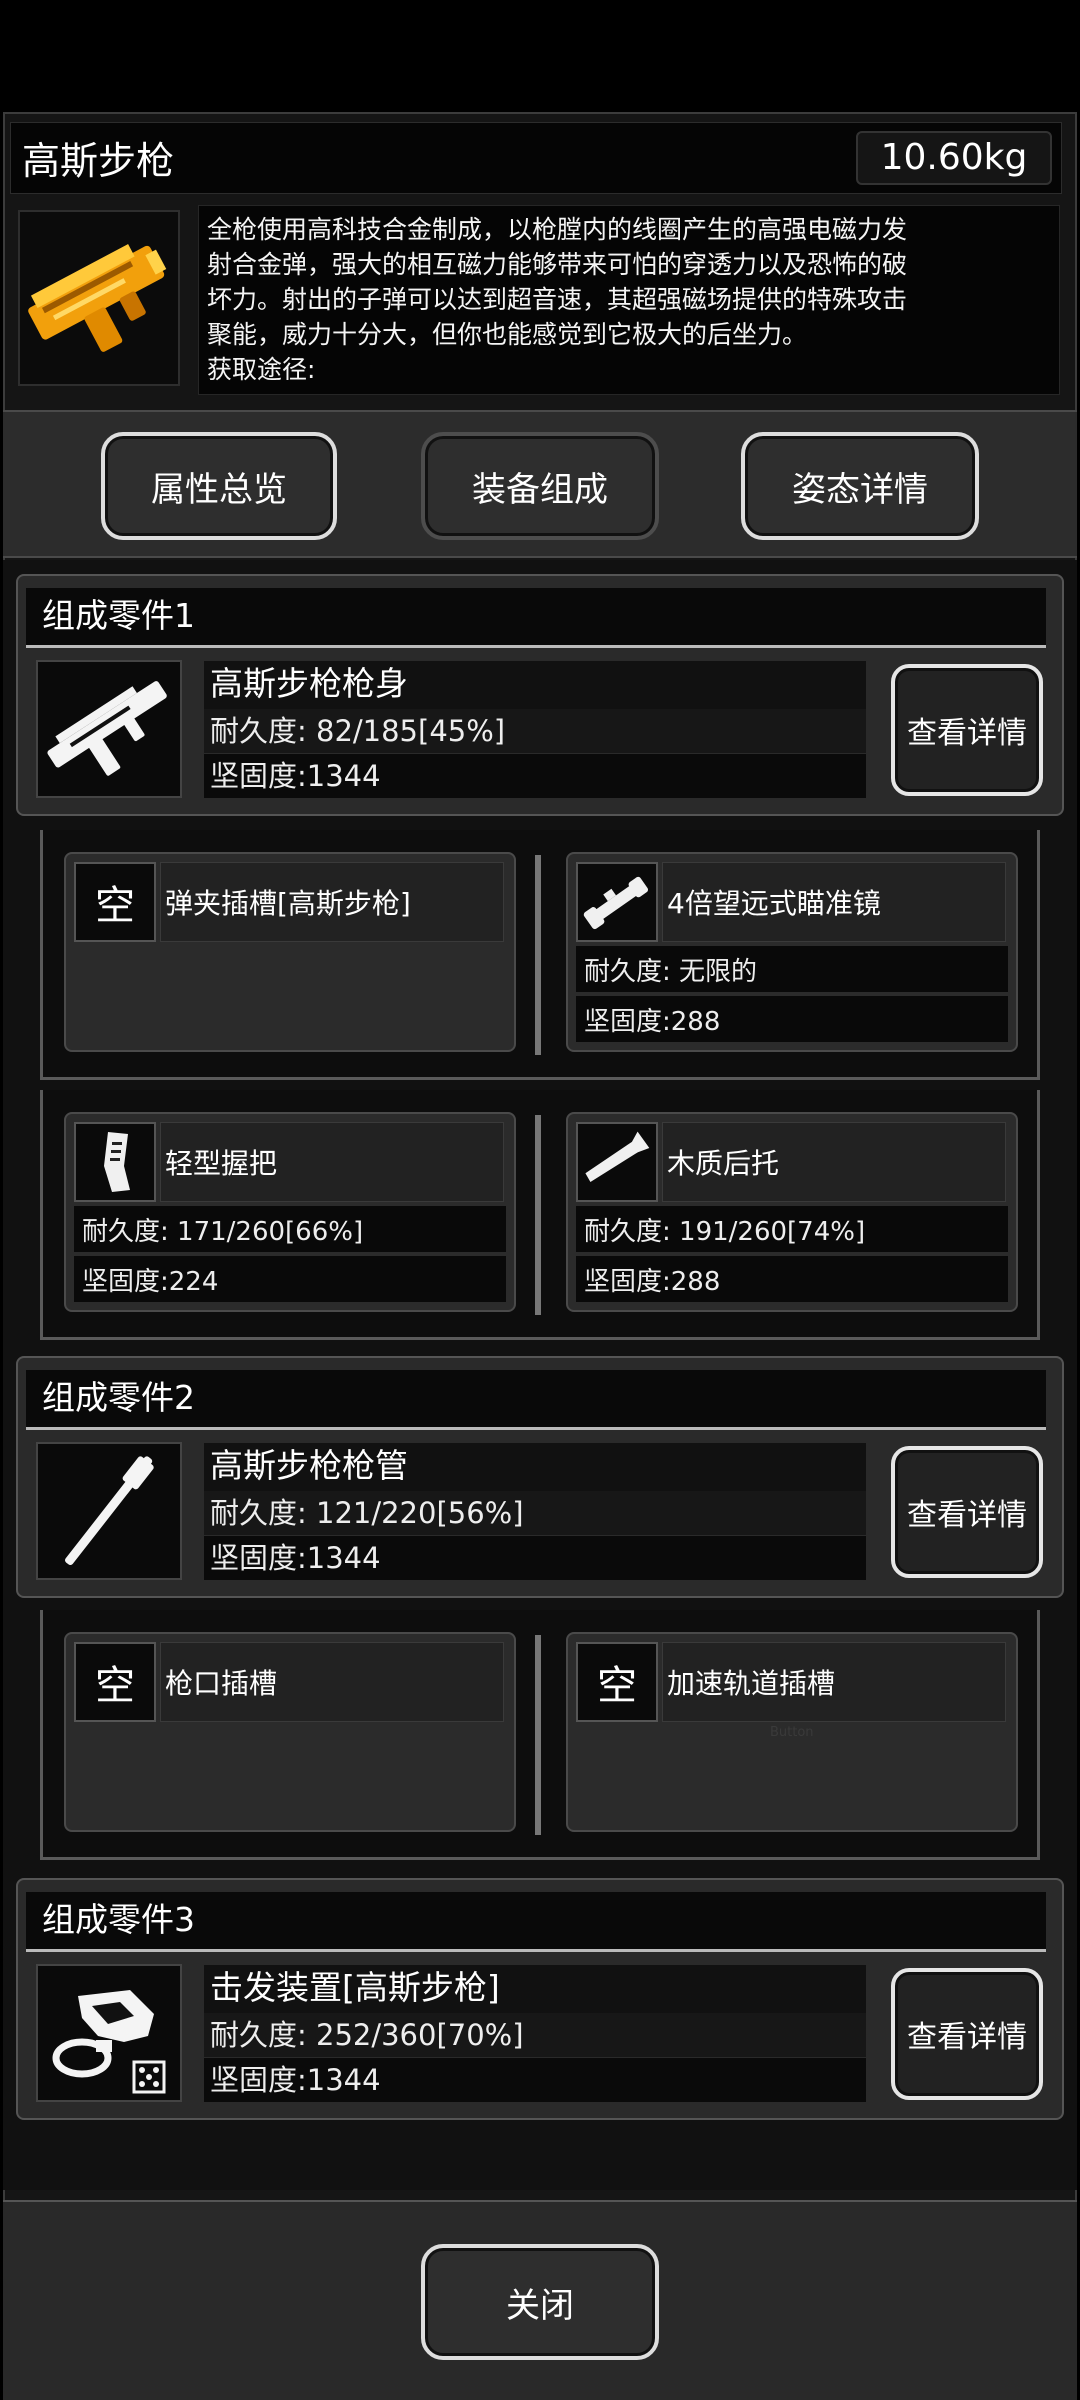 The height and width of the screenshot is (2400, 1080). I want to click on component-3-title: 组成零件3, so click(536, 1922).